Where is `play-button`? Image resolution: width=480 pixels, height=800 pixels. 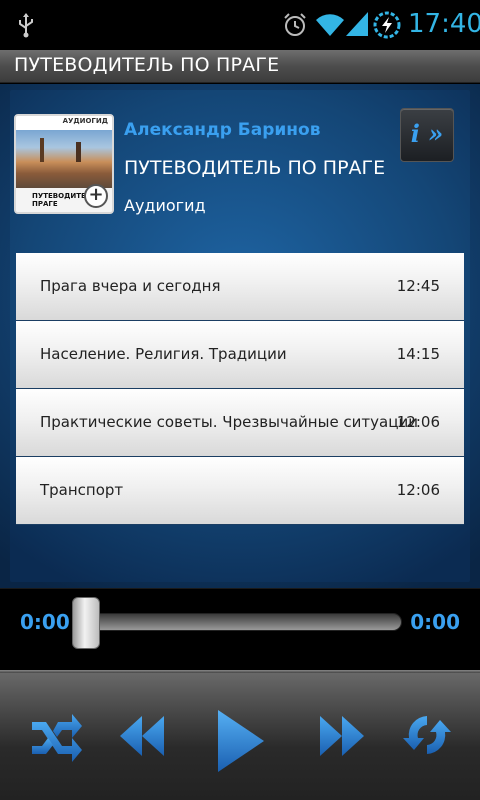 play-button is located at coordinates (240, 741).